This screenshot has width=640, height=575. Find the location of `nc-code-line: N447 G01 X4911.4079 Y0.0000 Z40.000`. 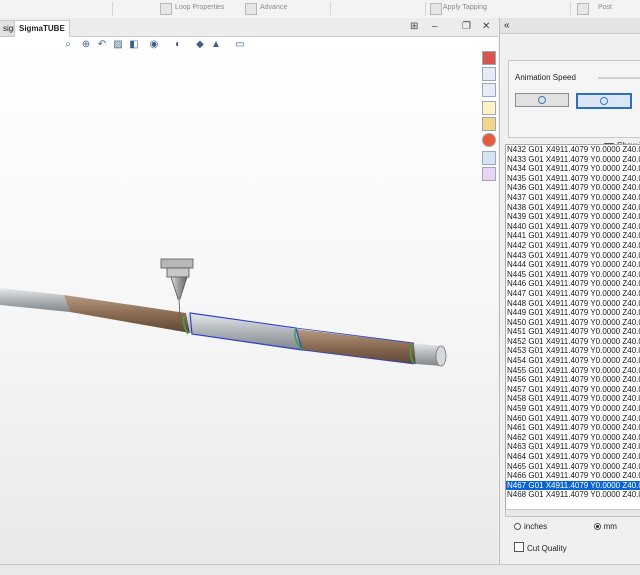

nc-code-line: N447 G01 X4911.4079 Y0.0000 Z40.000 is located at coordinates (573, 294).